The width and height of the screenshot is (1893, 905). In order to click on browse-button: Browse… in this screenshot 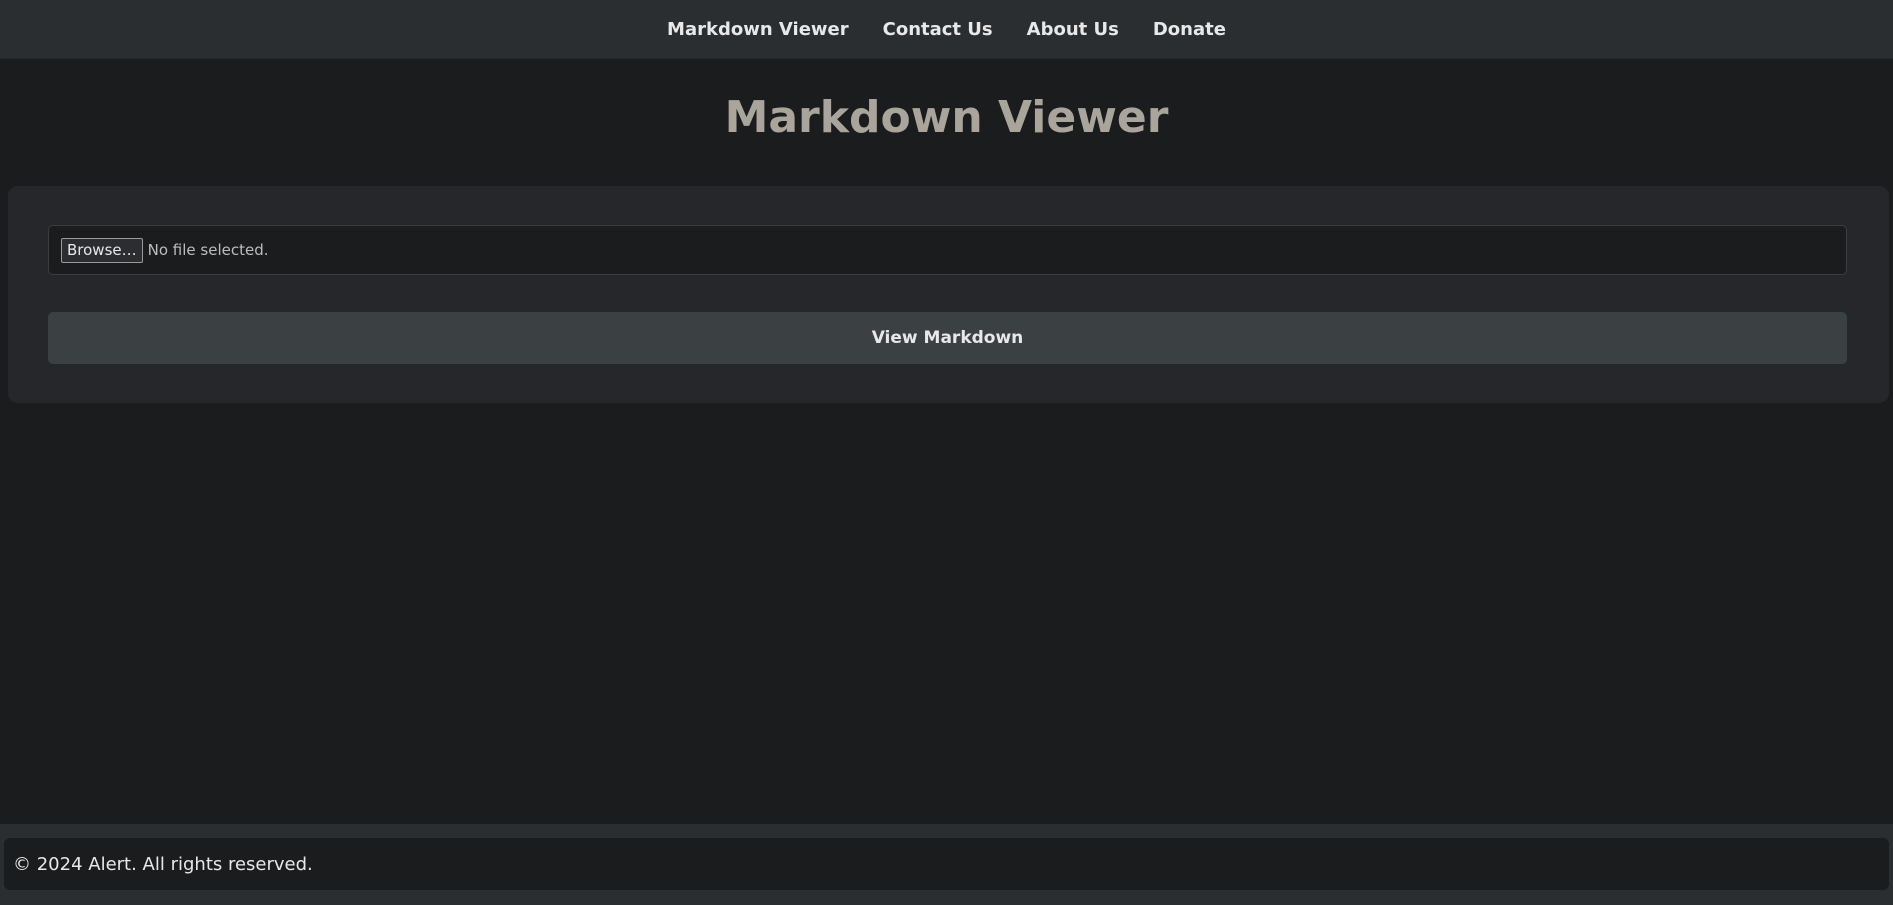, I will do `click(102, 250)`.